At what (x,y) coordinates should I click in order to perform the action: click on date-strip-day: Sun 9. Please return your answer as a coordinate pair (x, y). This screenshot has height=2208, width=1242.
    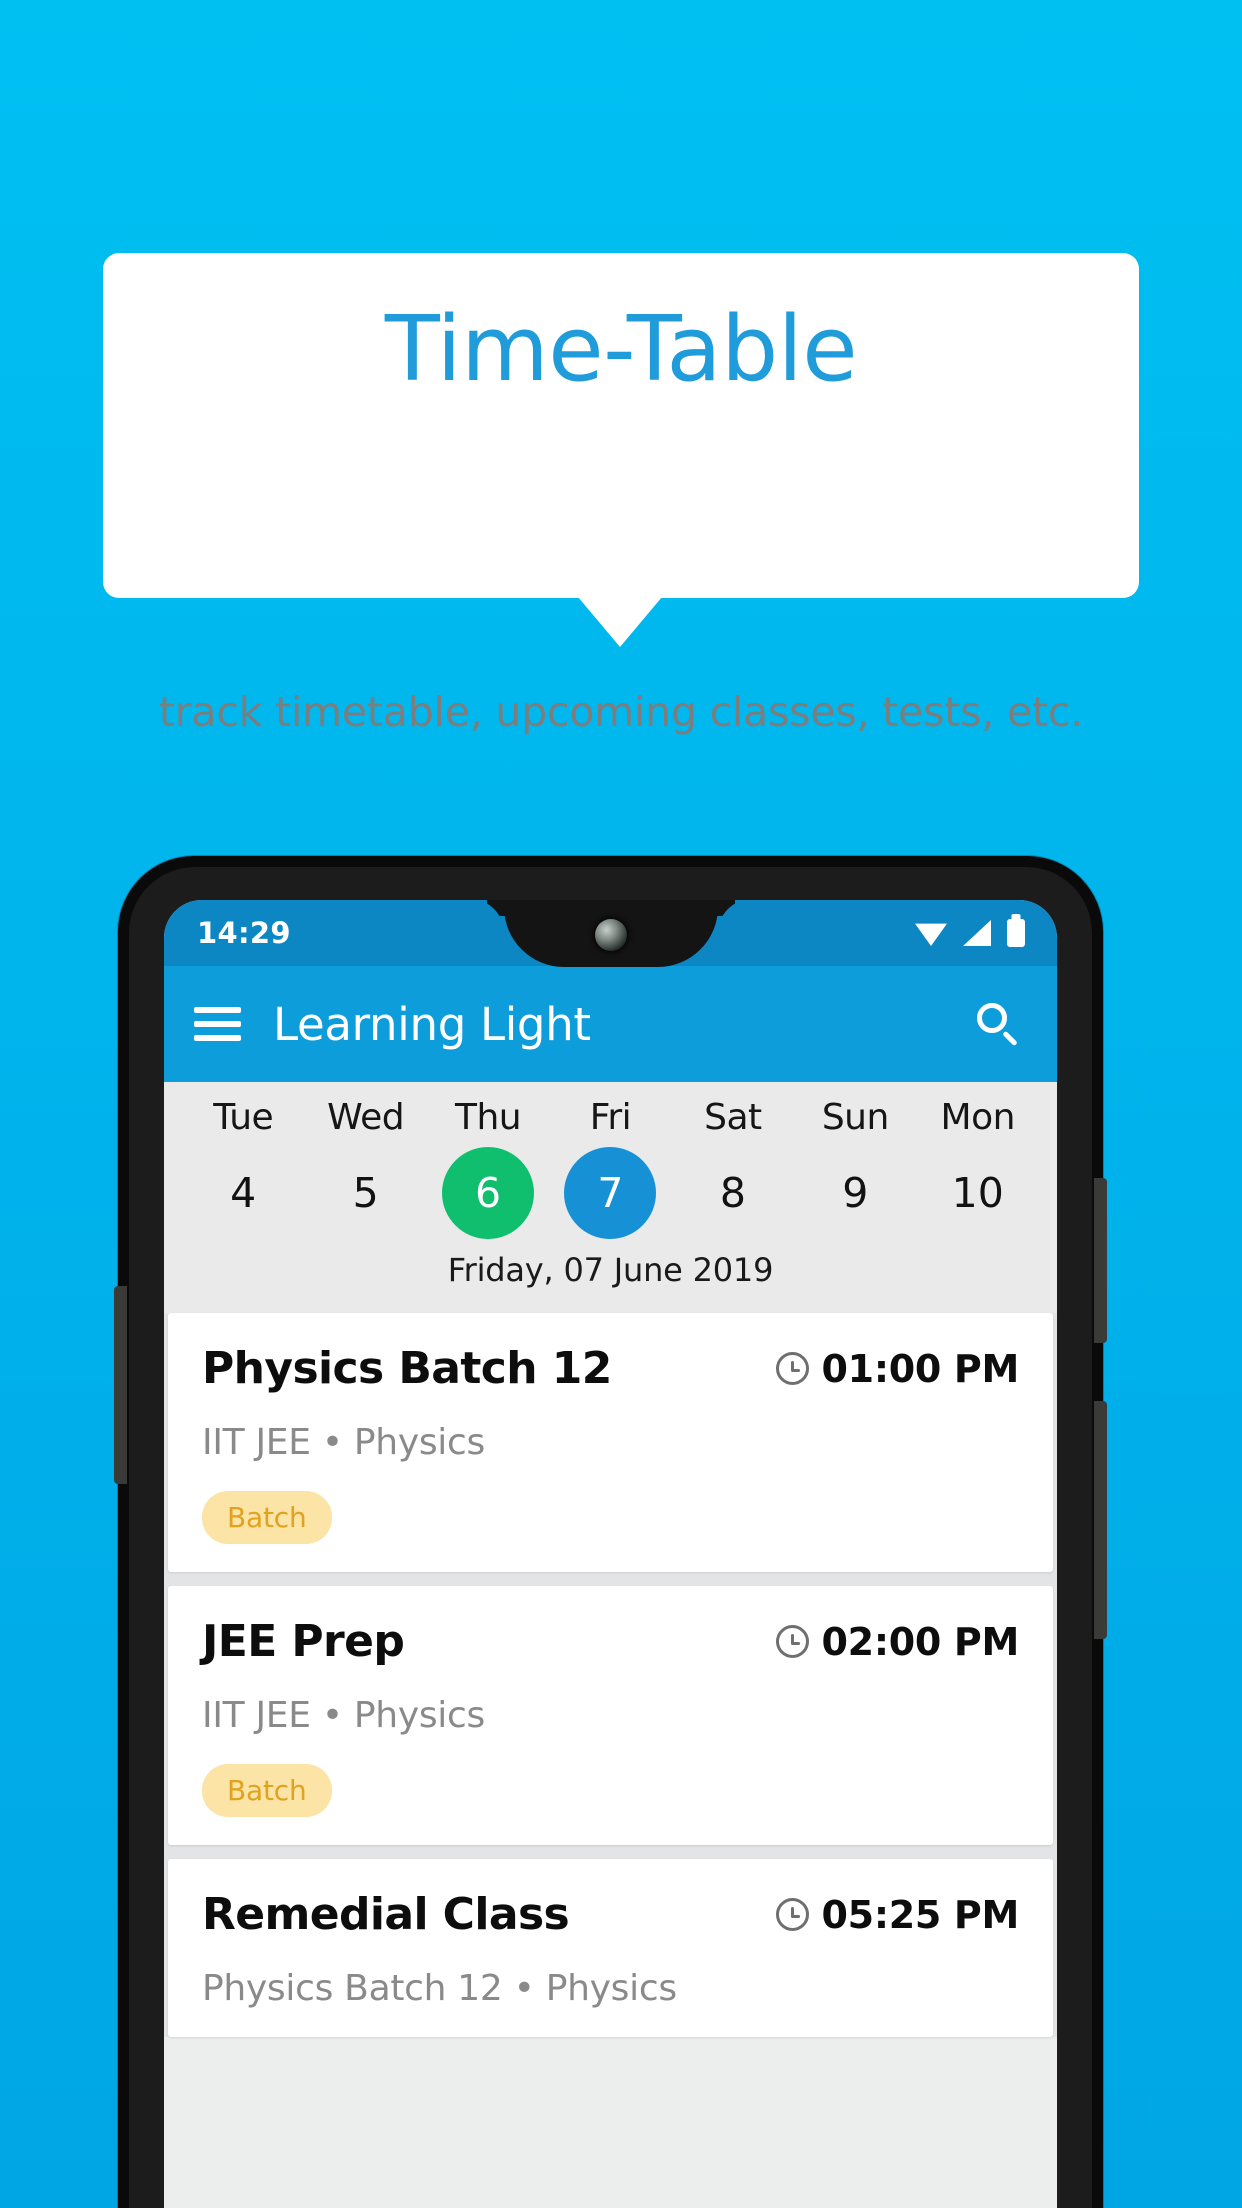
    Looking at the image, I should click on (855, 1168).